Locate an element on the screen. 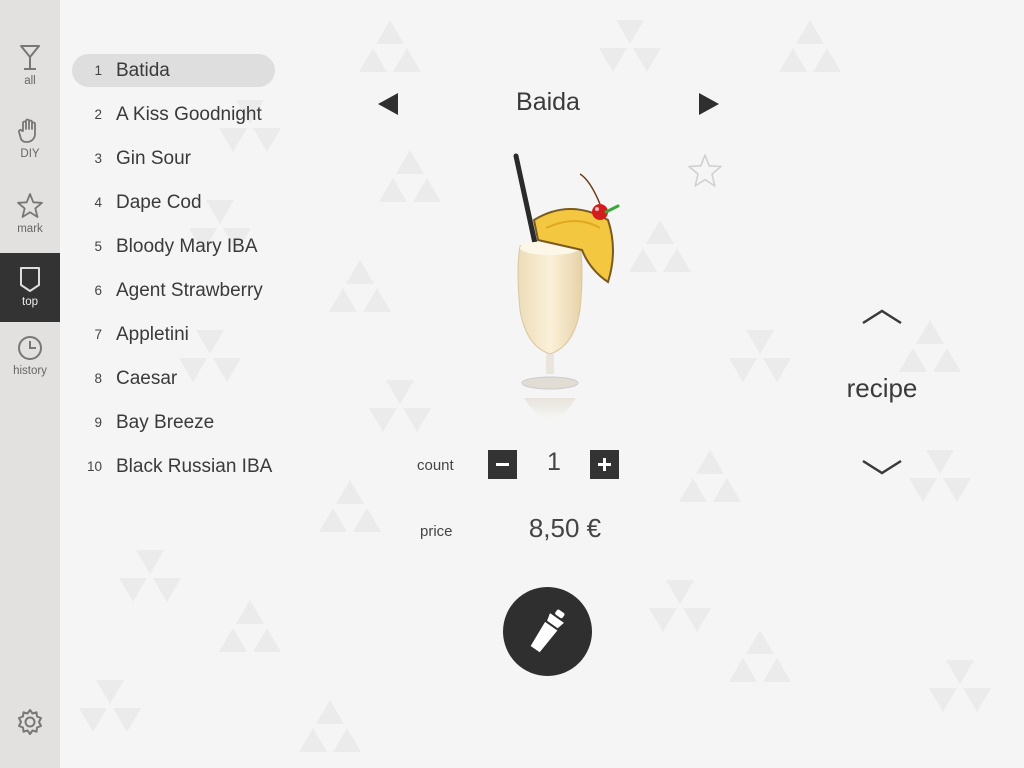  sidebar-item-diy: DIY is located at coordinates (30, 151).